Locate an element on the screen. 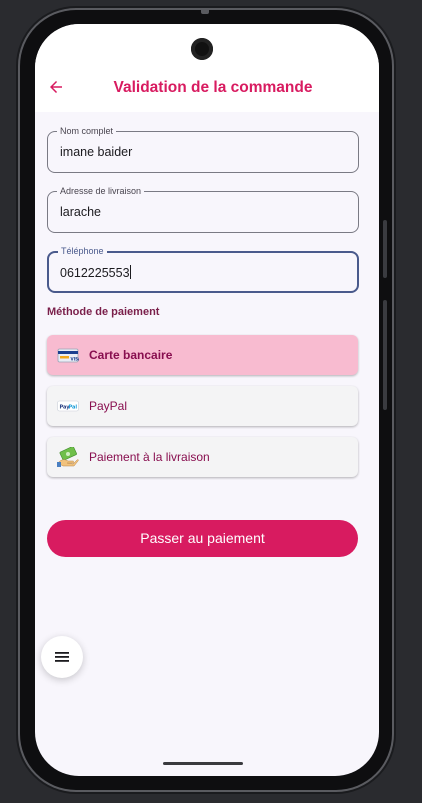 This screenshot has width=422, height=803. address-label: Adresse de livraison is located at coordinates (101, 191).